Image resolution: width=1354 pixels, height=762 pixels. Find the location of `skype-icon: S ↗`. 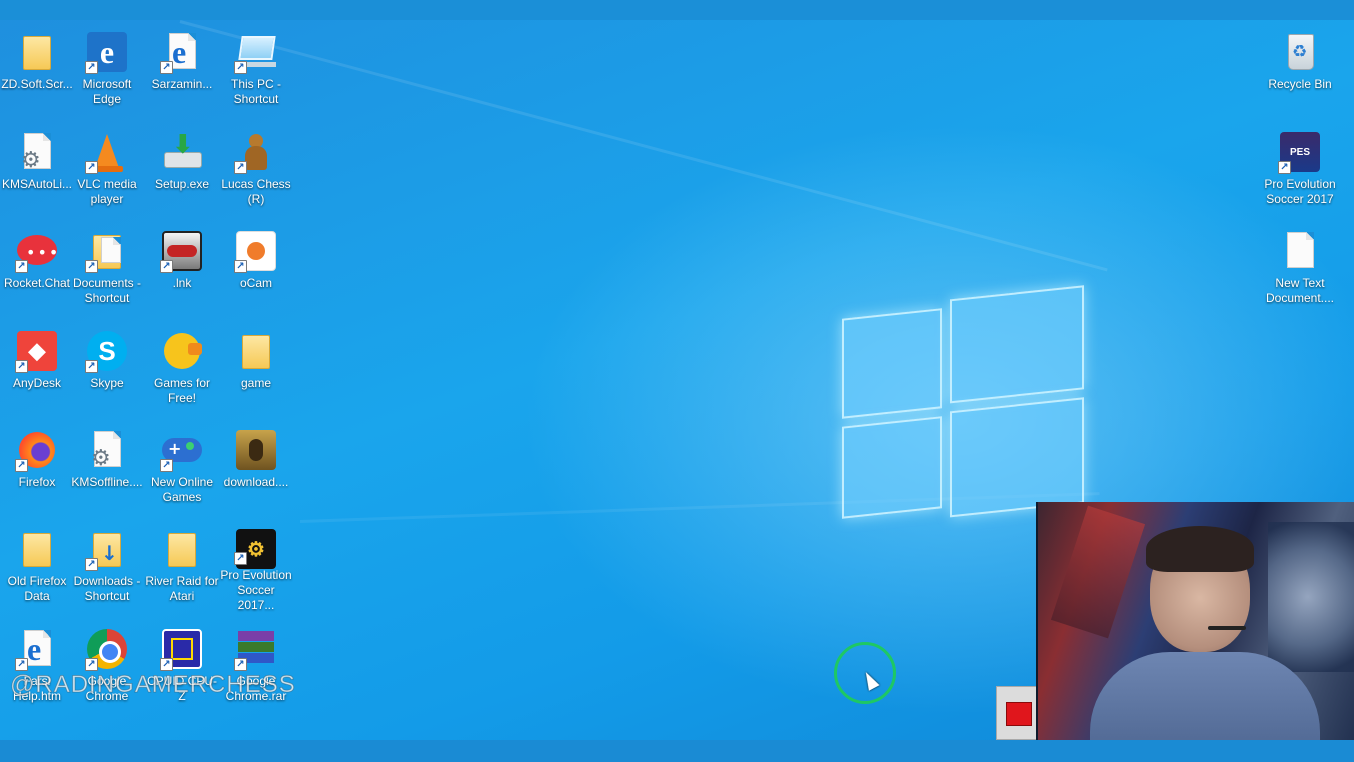

skype-icon: S ↗ is located at coordinates (107, 351).